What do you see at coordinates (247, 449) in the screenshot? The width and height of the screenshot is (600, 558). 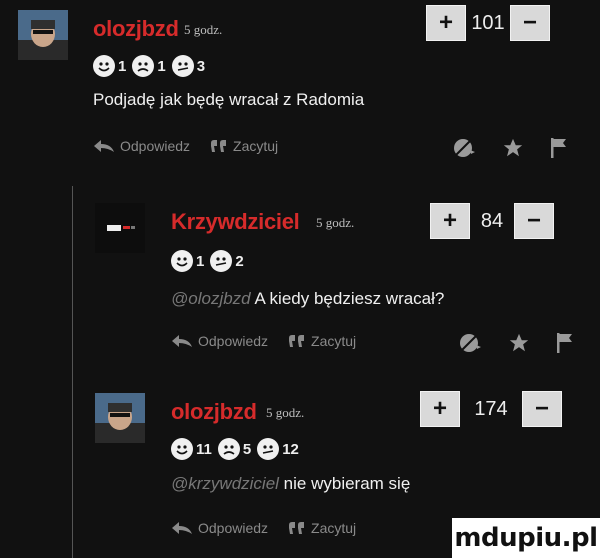 I see `reaction-count: 5` at bounding box center [247, 449].